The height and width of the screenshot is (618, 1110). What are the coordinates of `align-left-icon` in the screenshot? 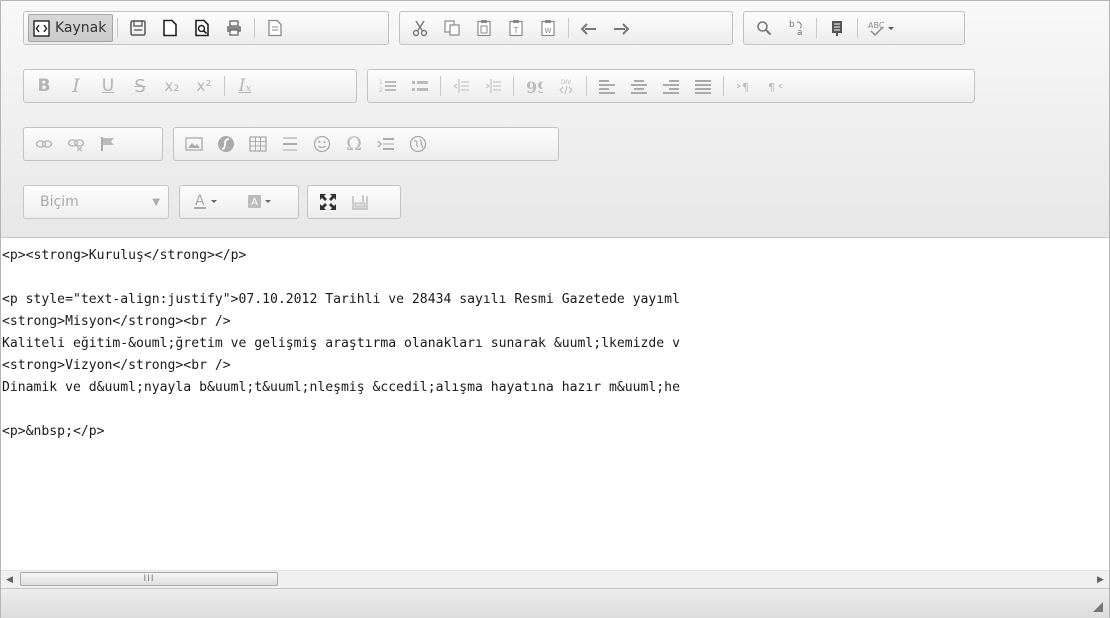 It's located at (607, 86).